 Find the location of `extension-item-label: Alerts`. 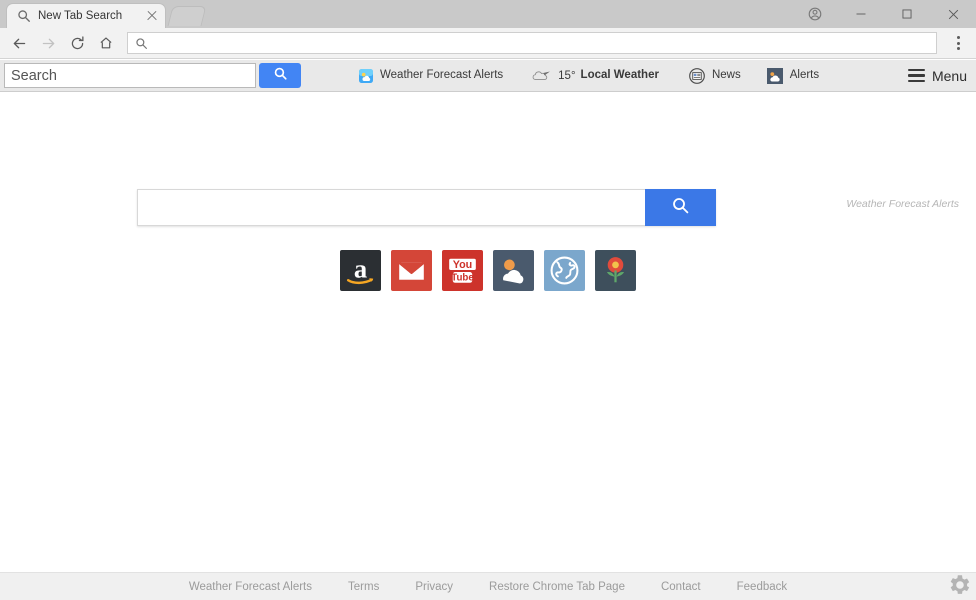

extension-item-label: Alerts is located at coordinates (804, 74).